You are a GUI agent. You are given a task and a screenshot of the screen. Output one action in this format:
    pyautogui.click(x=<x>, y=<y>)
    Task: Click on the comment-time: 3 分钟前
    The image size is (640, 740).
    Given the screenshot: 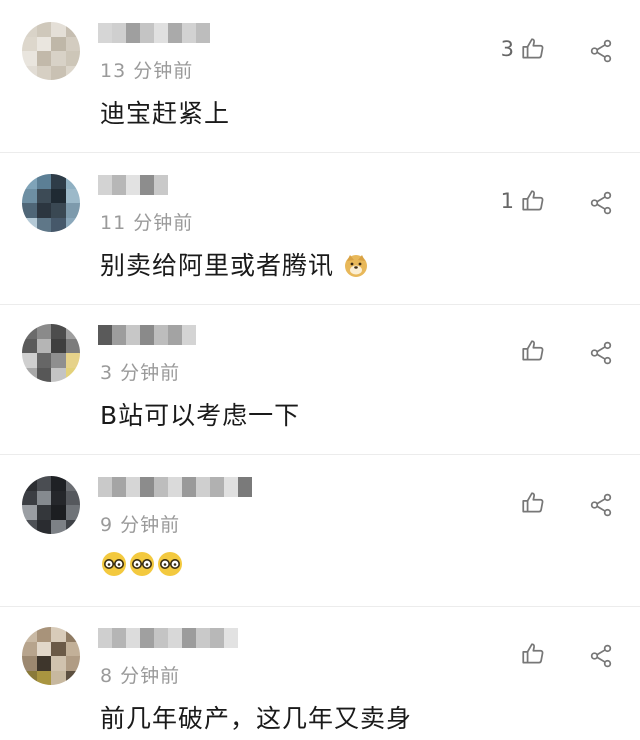 What is the action you would take?
    pyautogui.click(x=140, y=373)
    